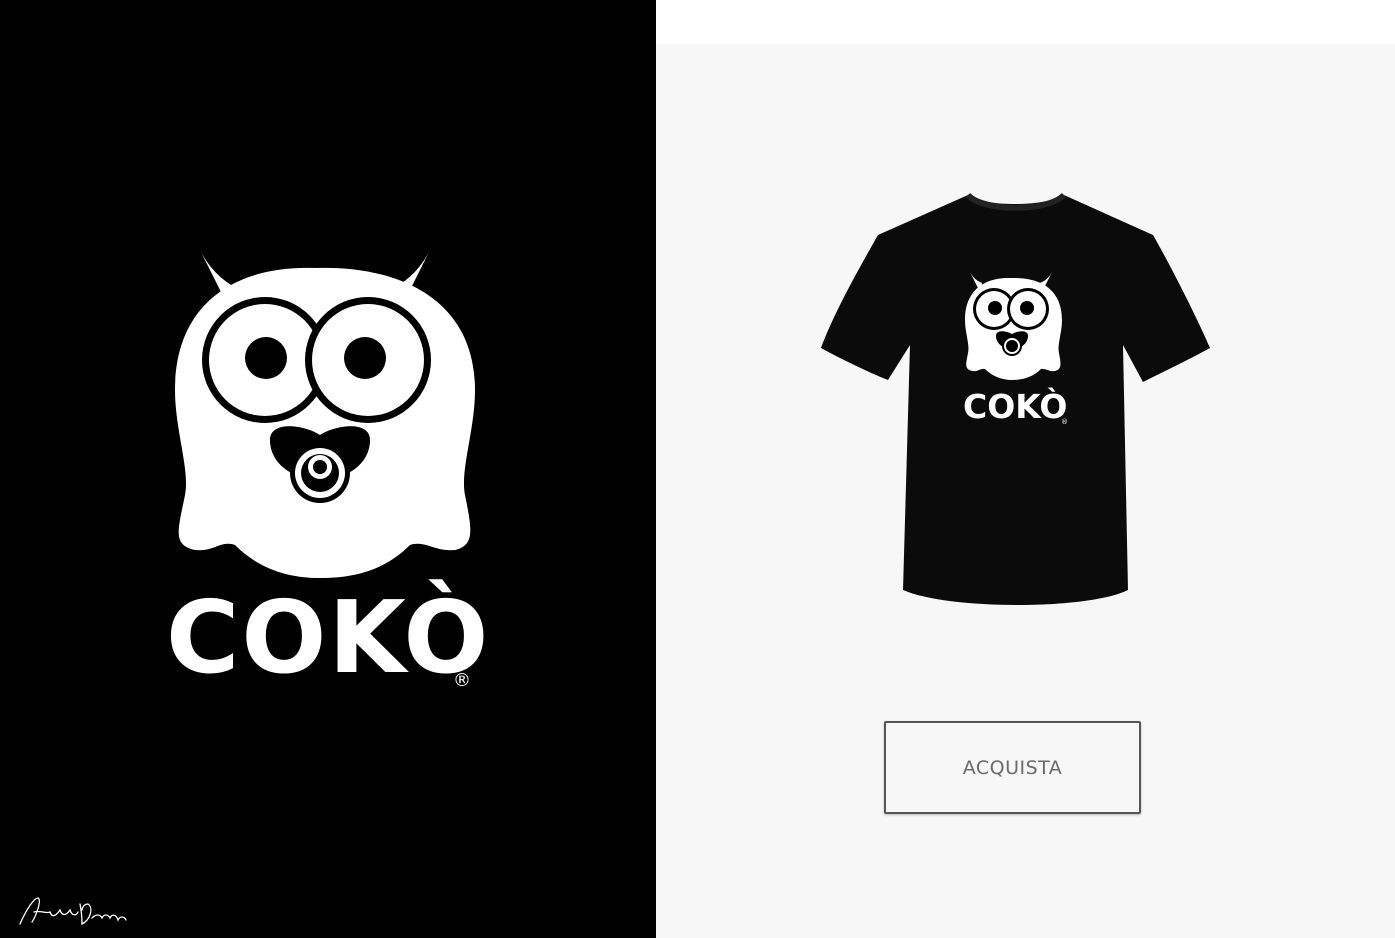 This screenshot has height=938, width=1395. Describe the element at coordinates (462, 680) in the screenshot. I see `registered-mark: ®` at that location.